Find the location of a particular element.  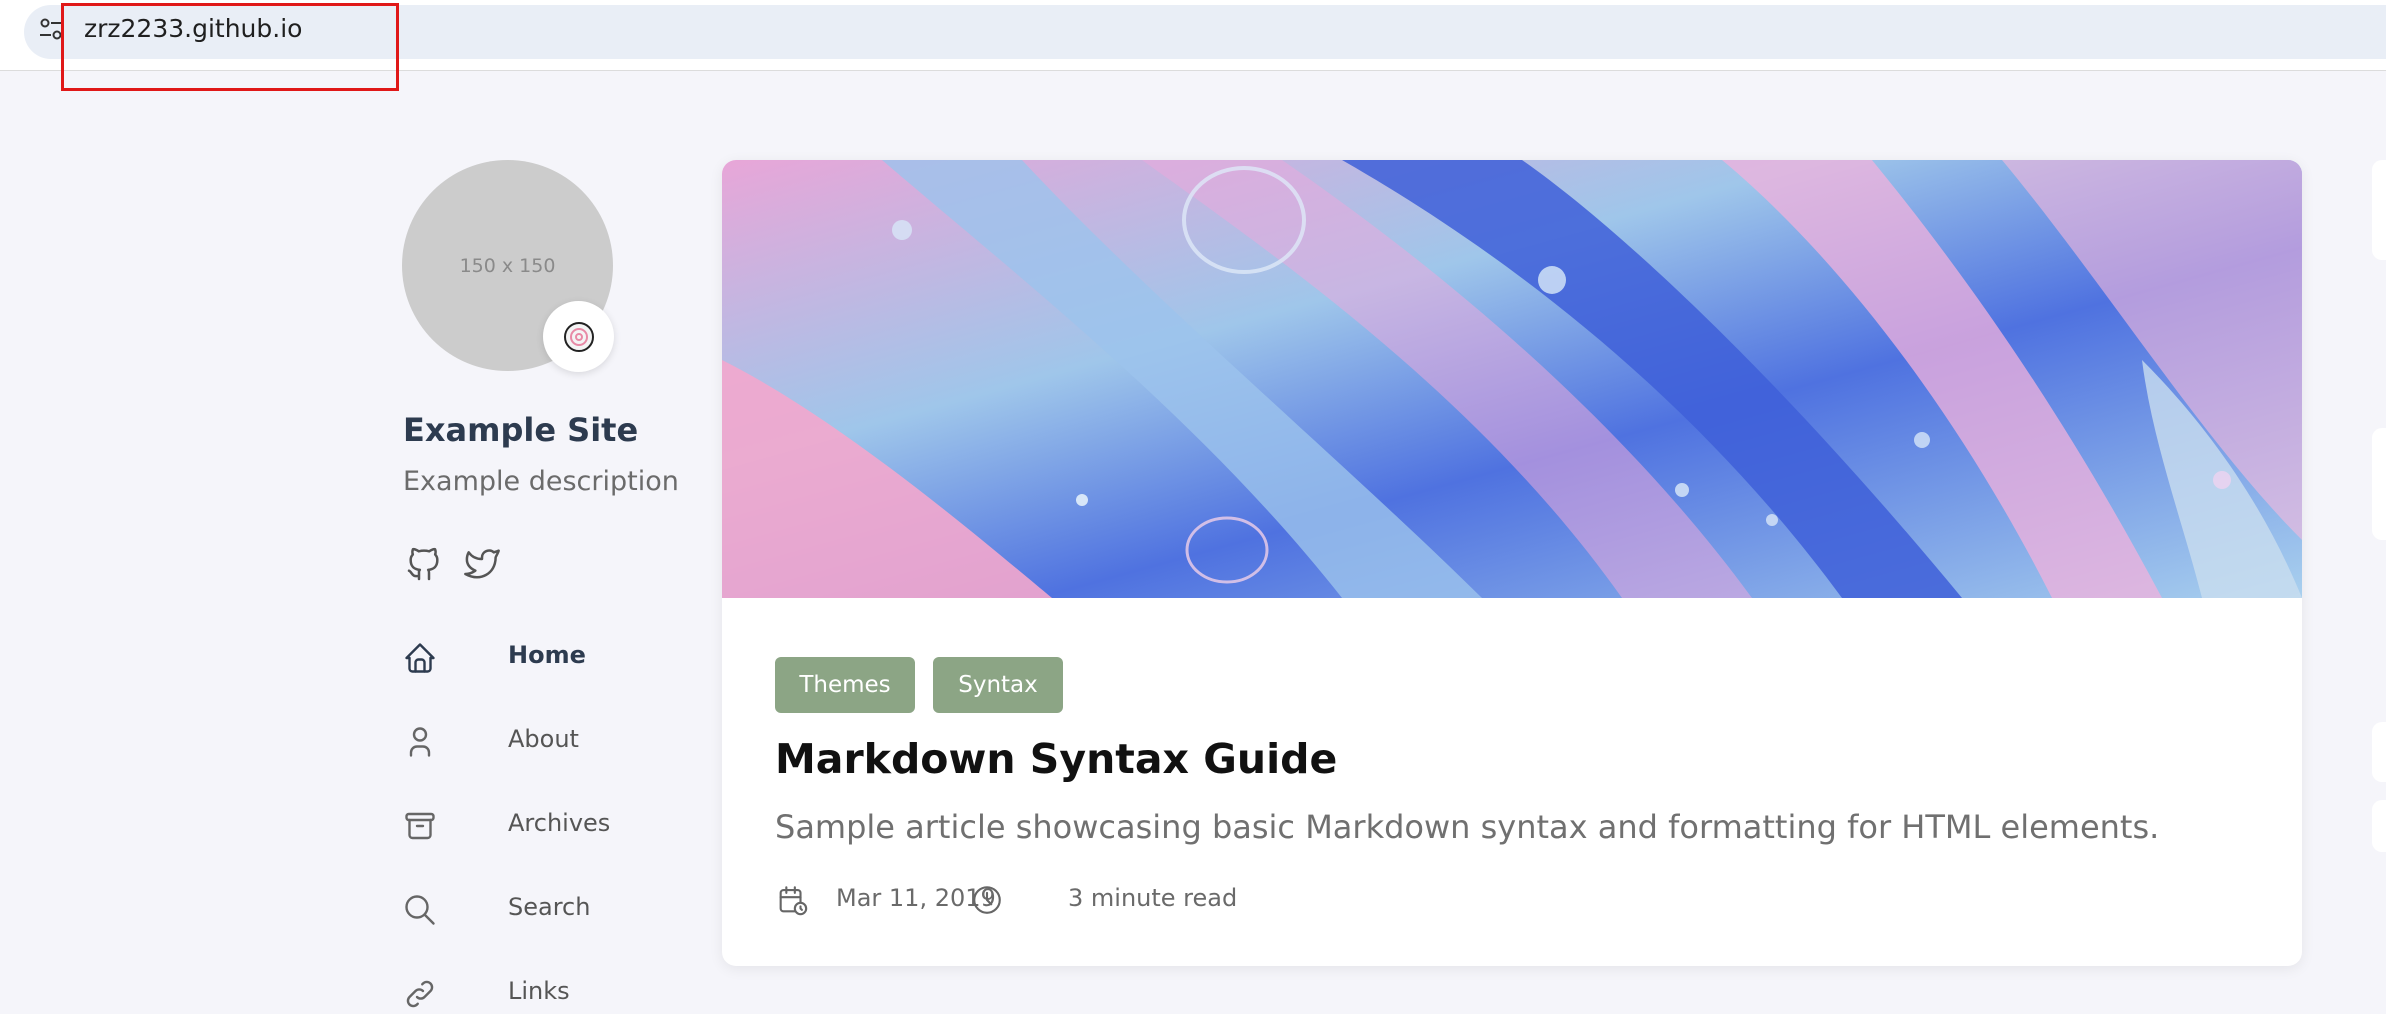

archive-icon is located at coordinates (420, 826).